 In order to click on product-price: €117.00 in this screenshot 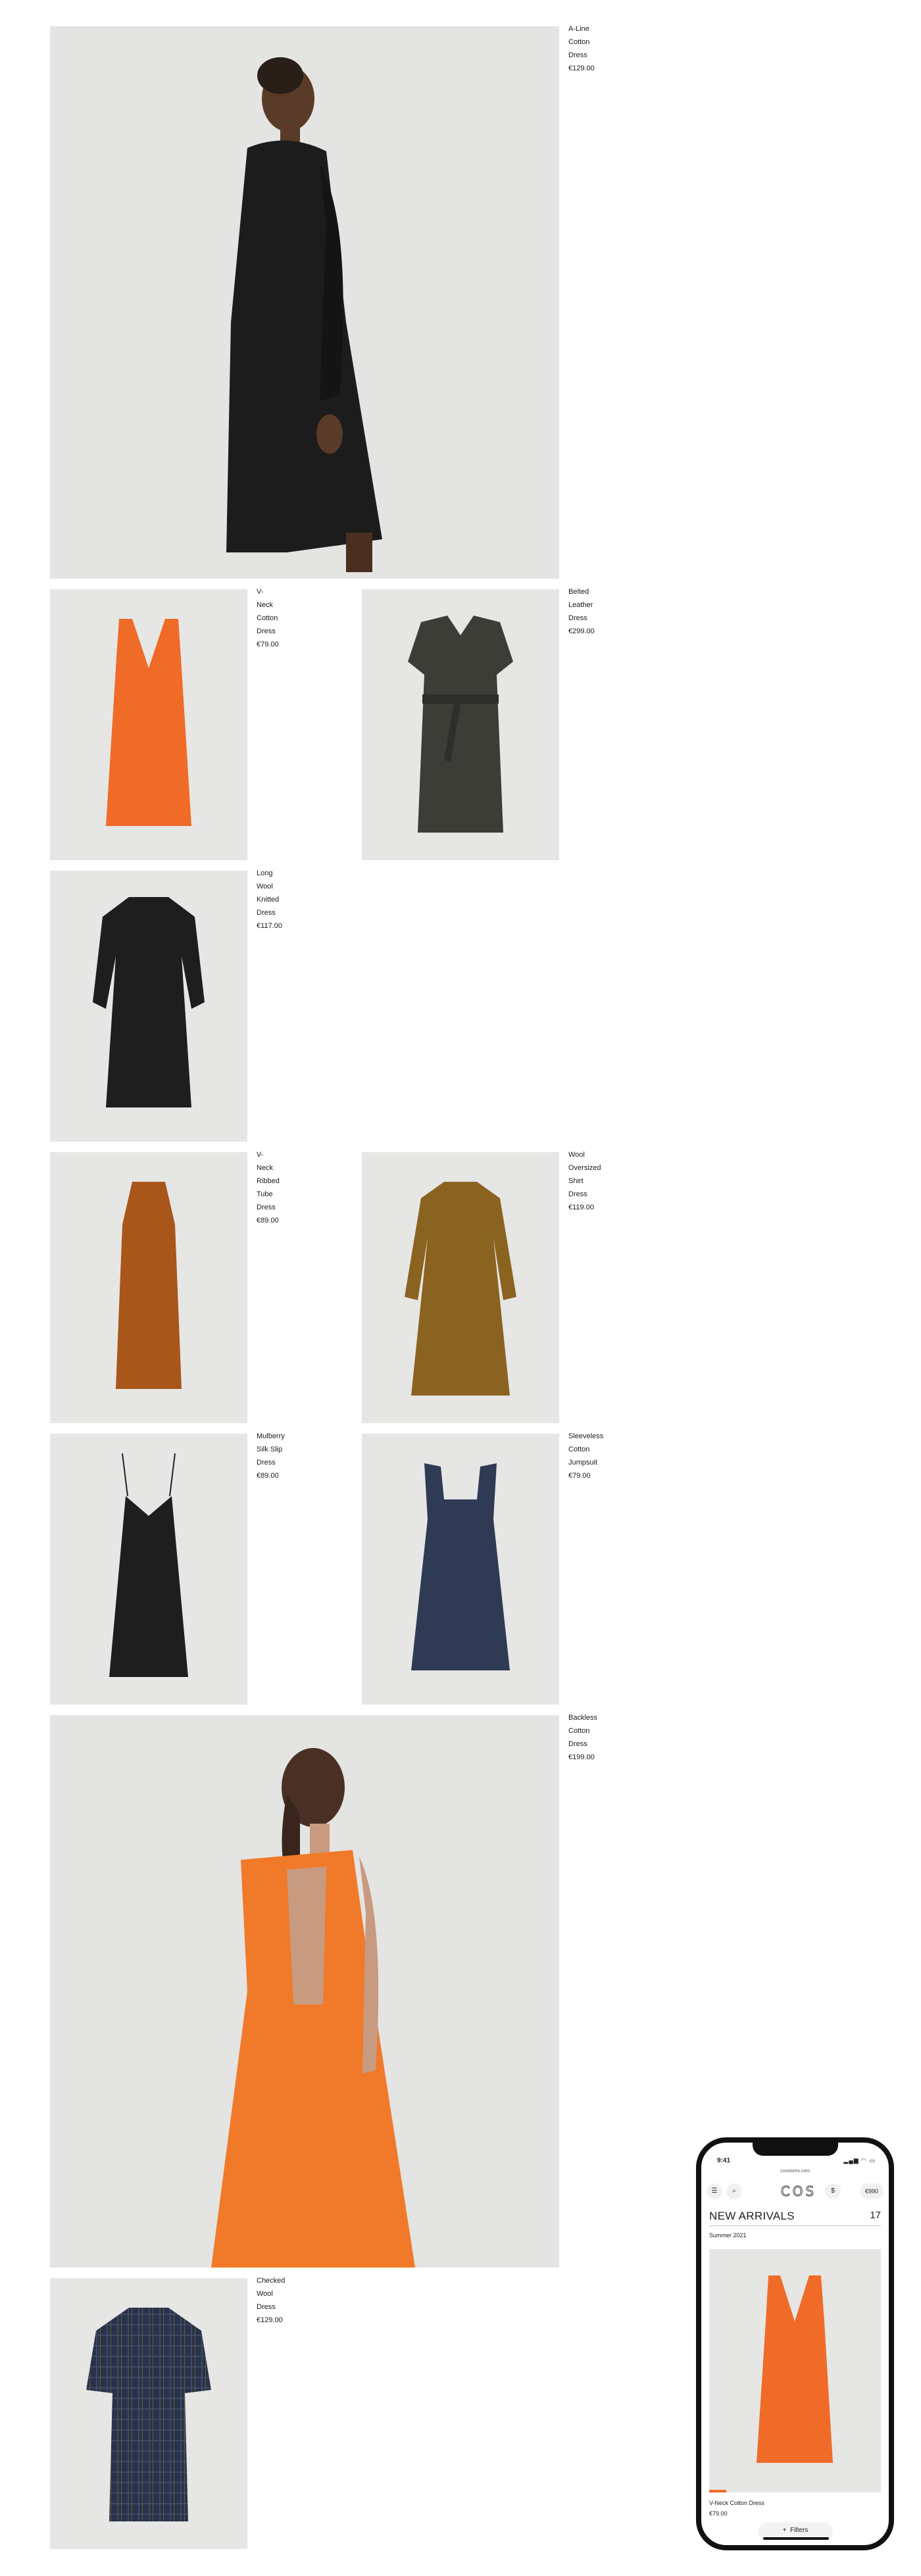, I will do `click(269, 926)`.